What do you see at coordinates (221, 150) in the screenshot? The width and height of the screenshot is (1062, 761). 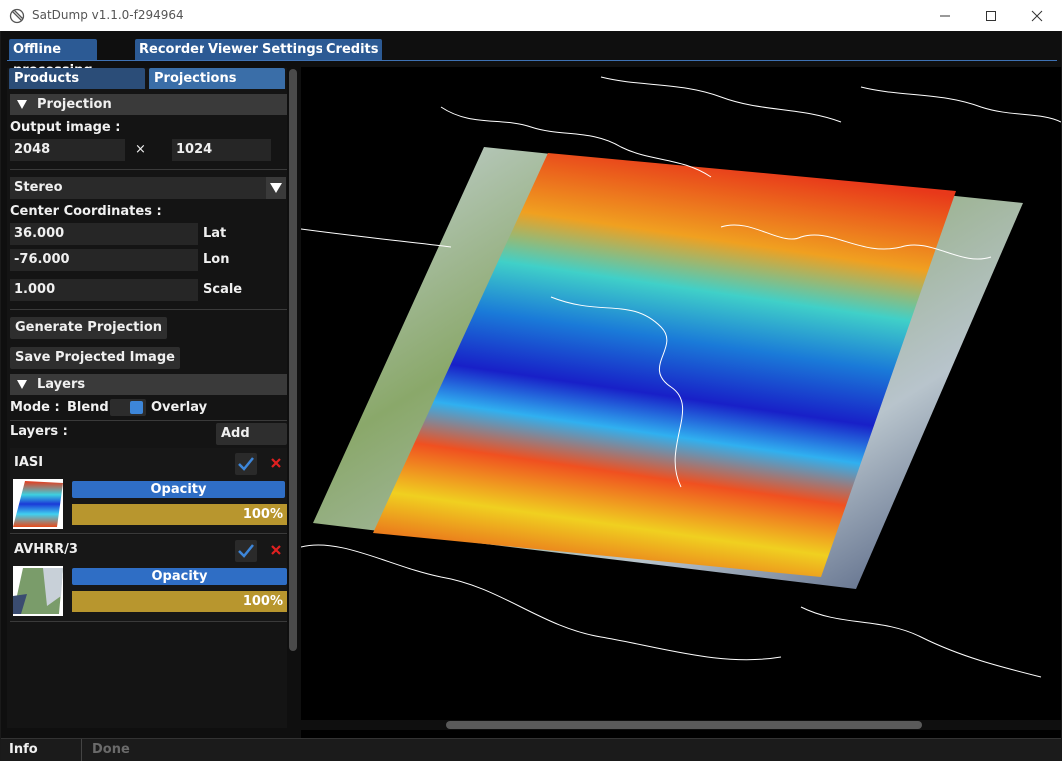 I see `output-height-input: 1024` at bounding box center [221, 150].